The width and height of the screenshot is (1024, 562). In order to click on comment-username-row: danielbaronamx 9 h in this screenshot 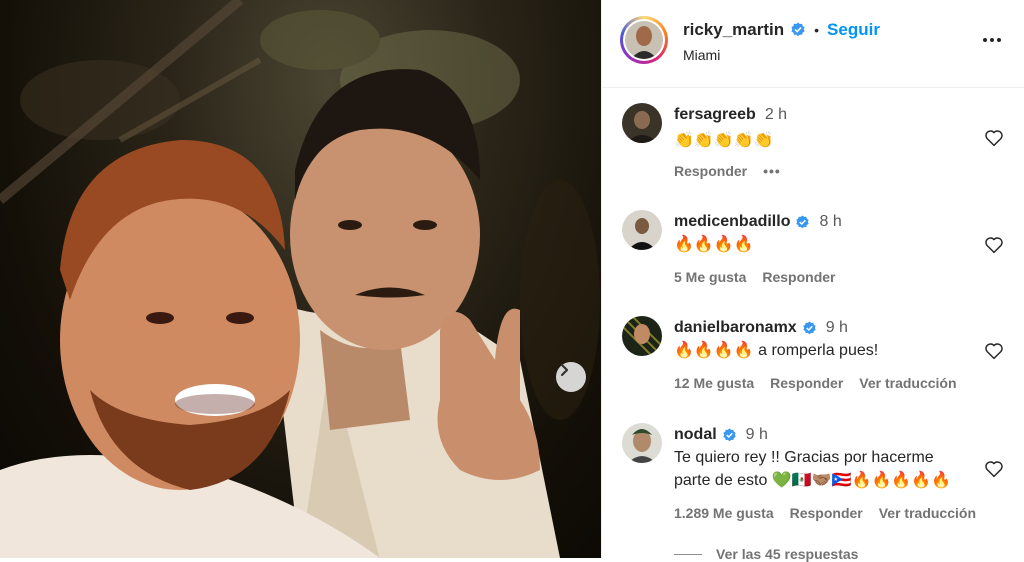, I will do `click(761, 328)`.